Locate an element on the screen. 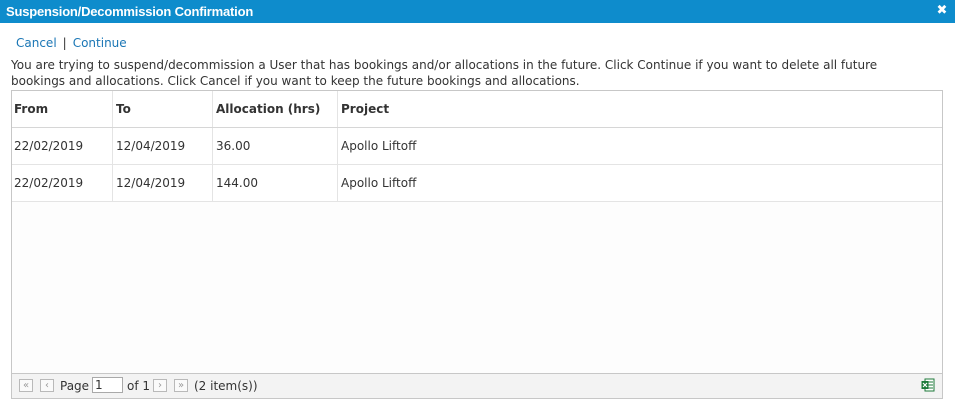  page-label: Page is located at coordinates (75, 386).